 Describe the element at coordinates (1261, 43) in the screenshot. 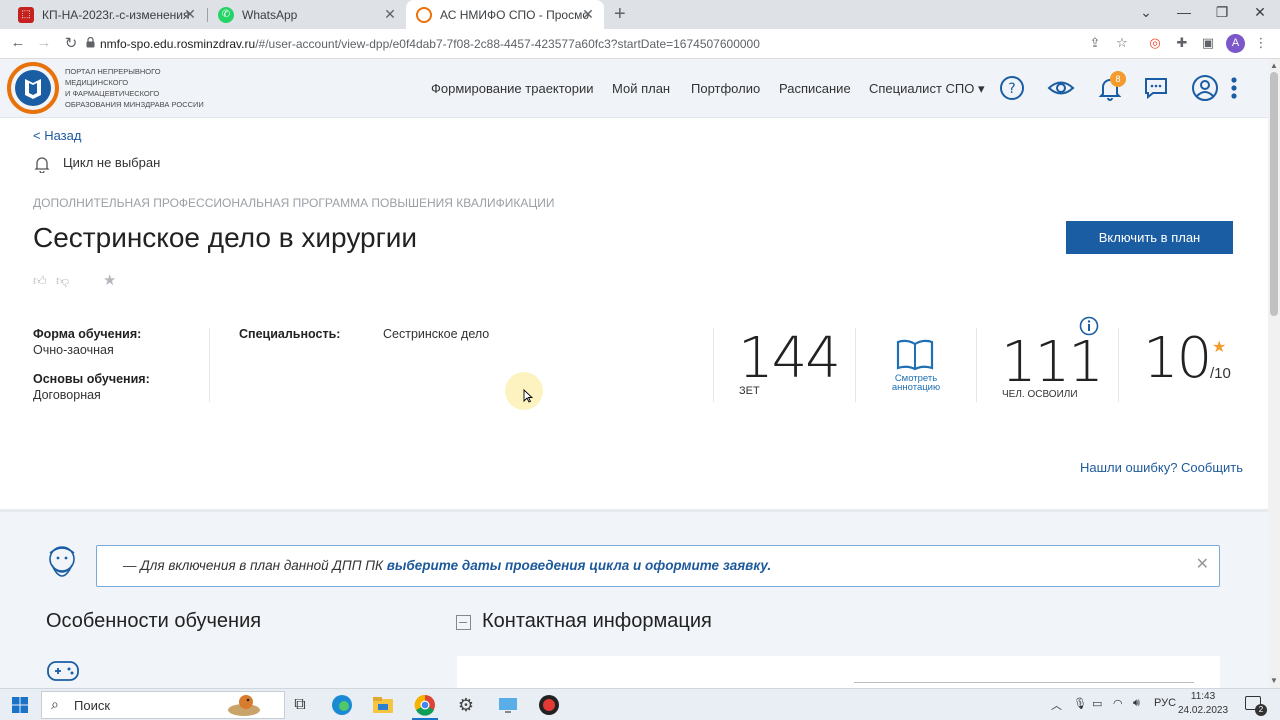

I see `chrome-menu-icon: ⋮` at that location.